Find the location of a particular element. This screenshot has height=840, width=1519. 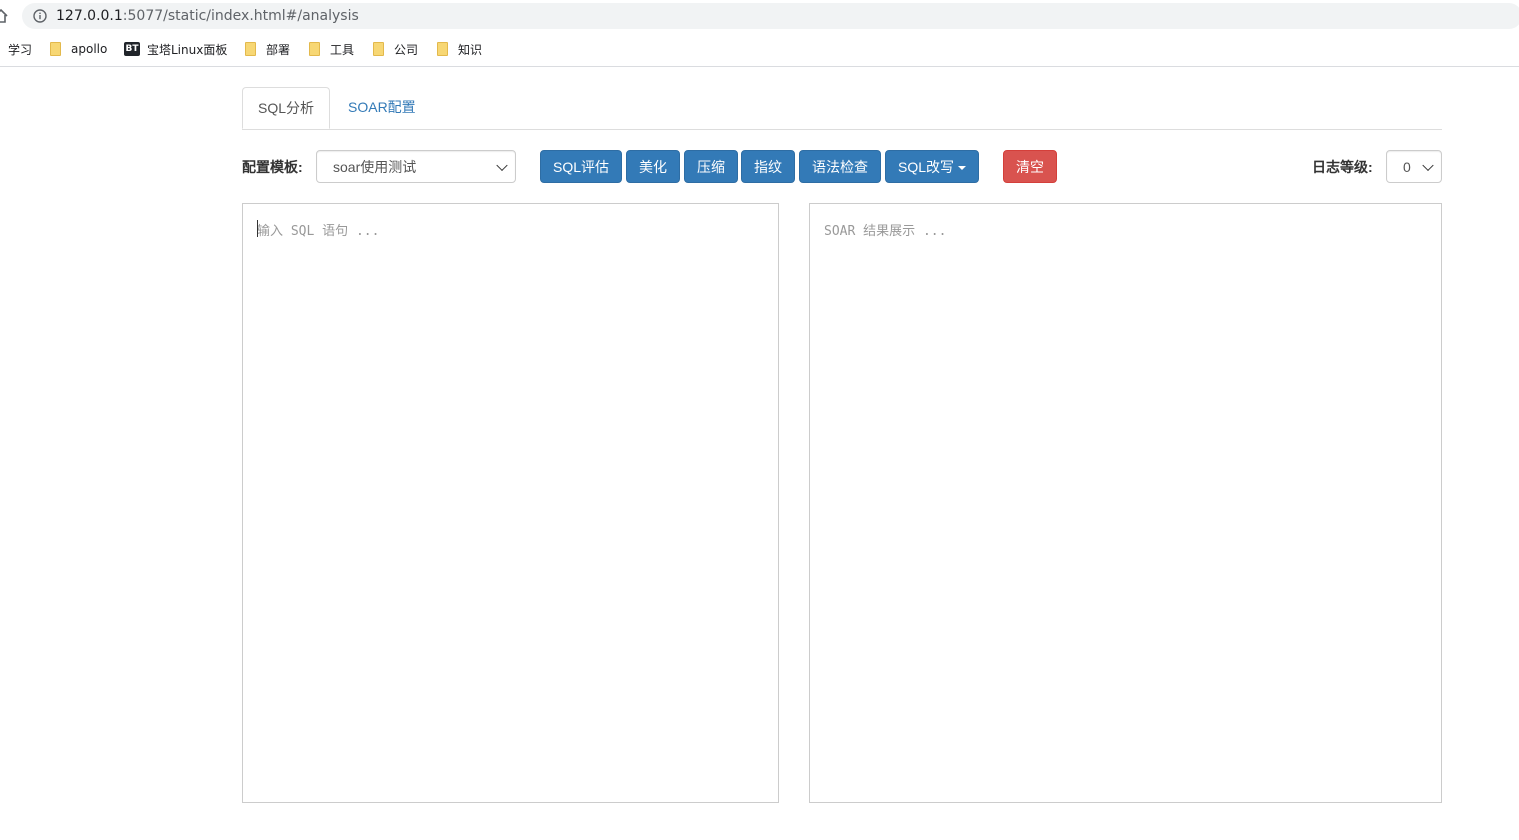

url-host: 127.0.0.1 is located at coordinates (89, 16).